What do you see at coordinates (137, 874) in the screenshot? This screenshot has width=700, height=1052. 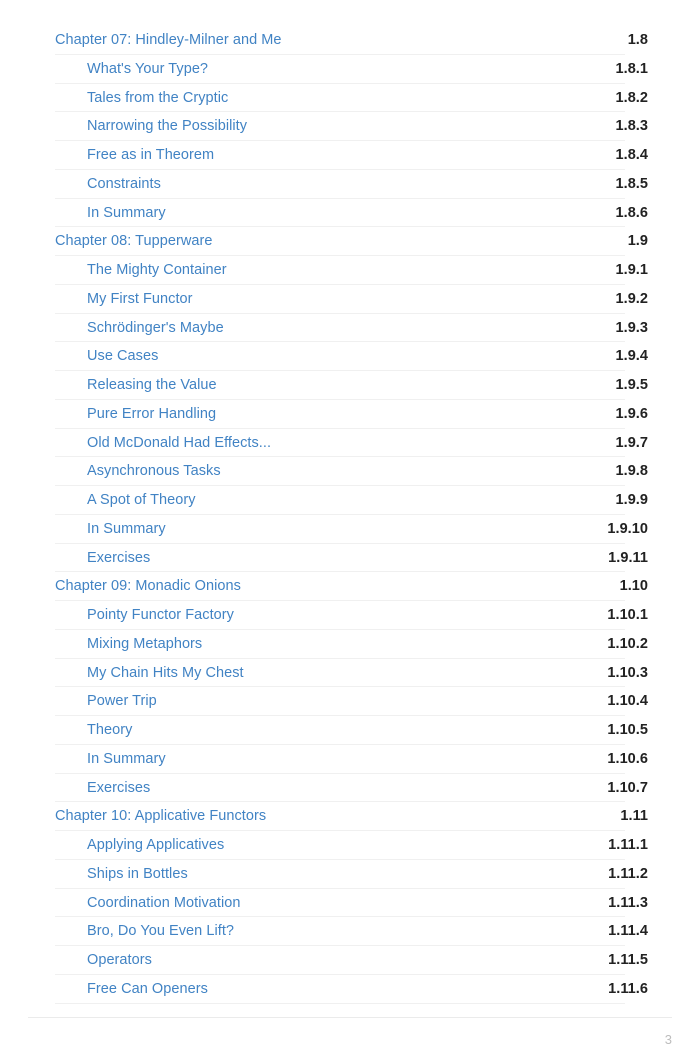 I see `toc-section-link: Ships in Bottles` at bounding box center [137, 874].